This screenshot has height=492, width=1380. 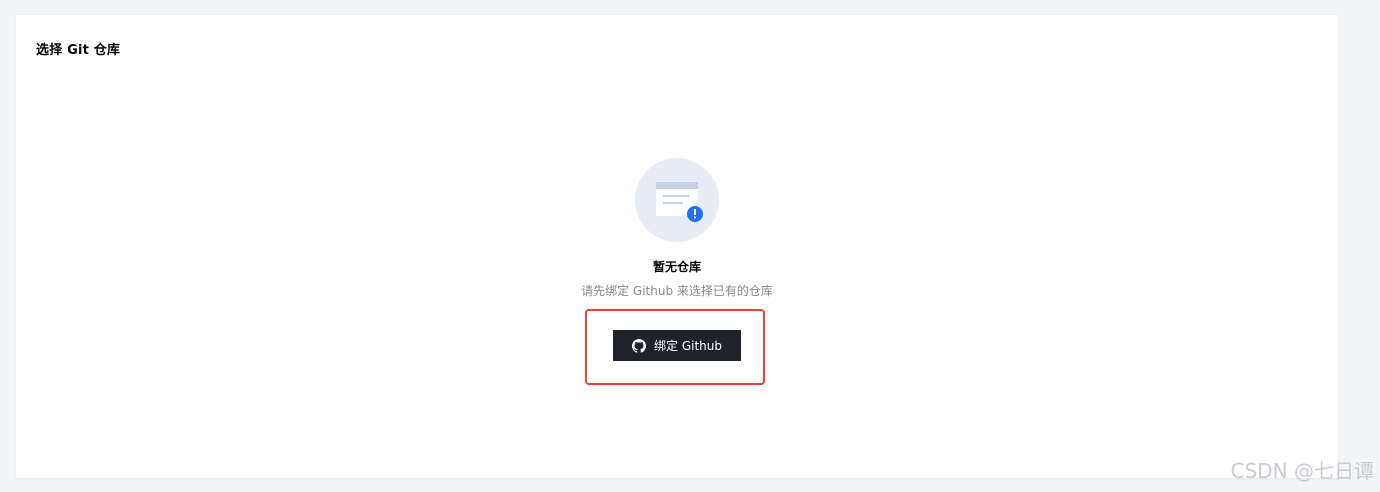 I want to click on empty-state-description: 请先绑定 Github 来选择已有的仓库, so click(x=677, y=291).